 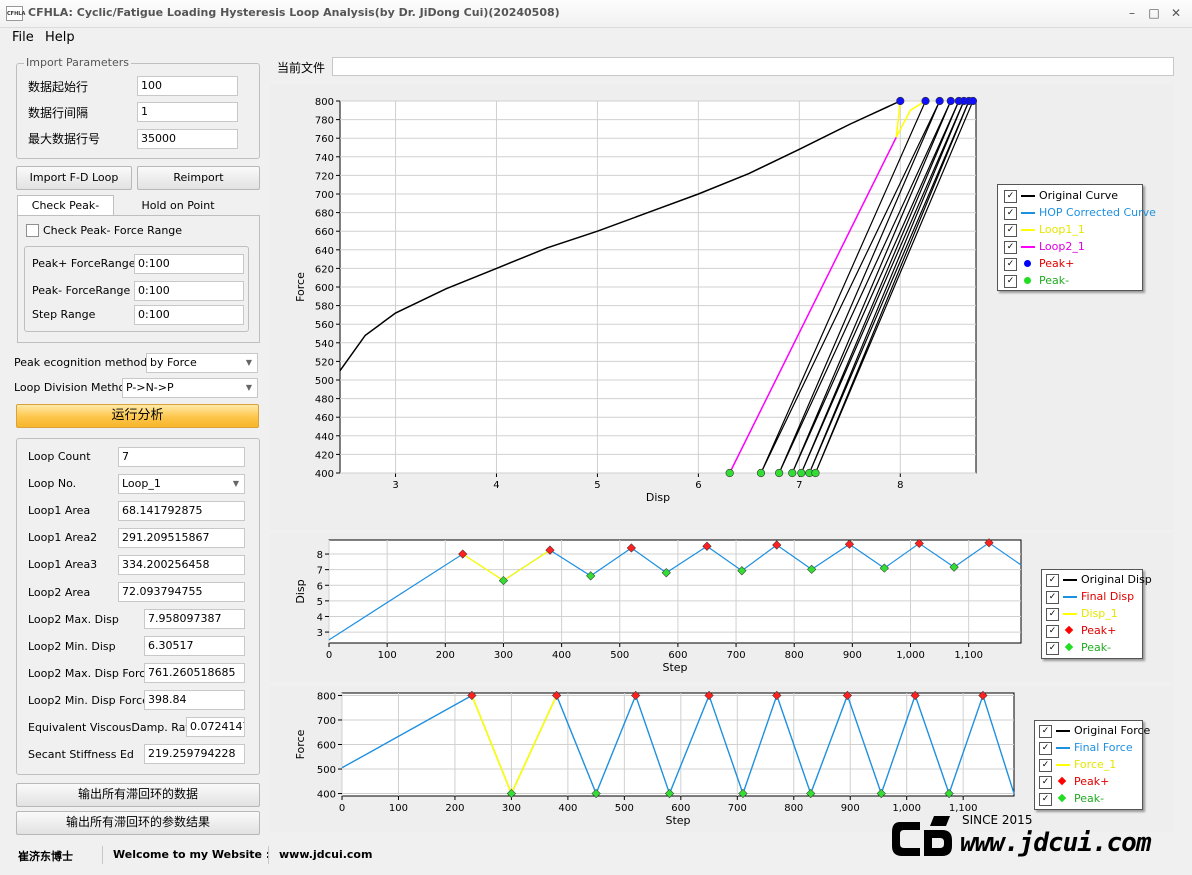 What do you see at coordinates (674, 667) in the screenshot?
I see `x-axis-label: Step` at bounding box center [674, 667].